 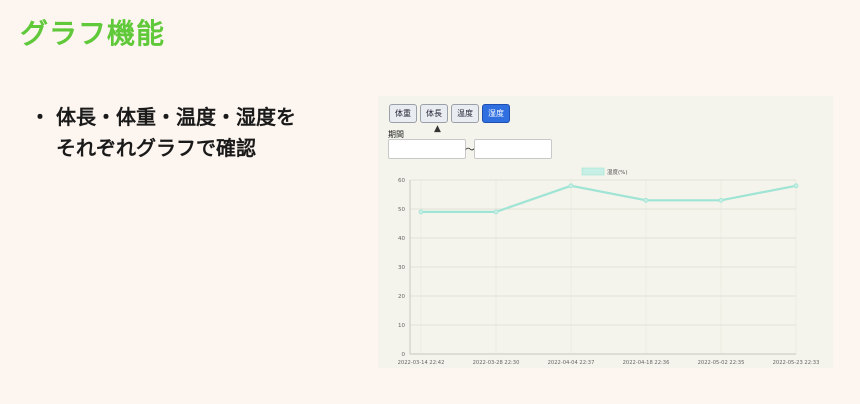 What do you see at coordinates (176, 117) in the screenshot?
I see `bullet-line-1: 体長・体重・温度・湿度を` at bounding box center [176, 117].